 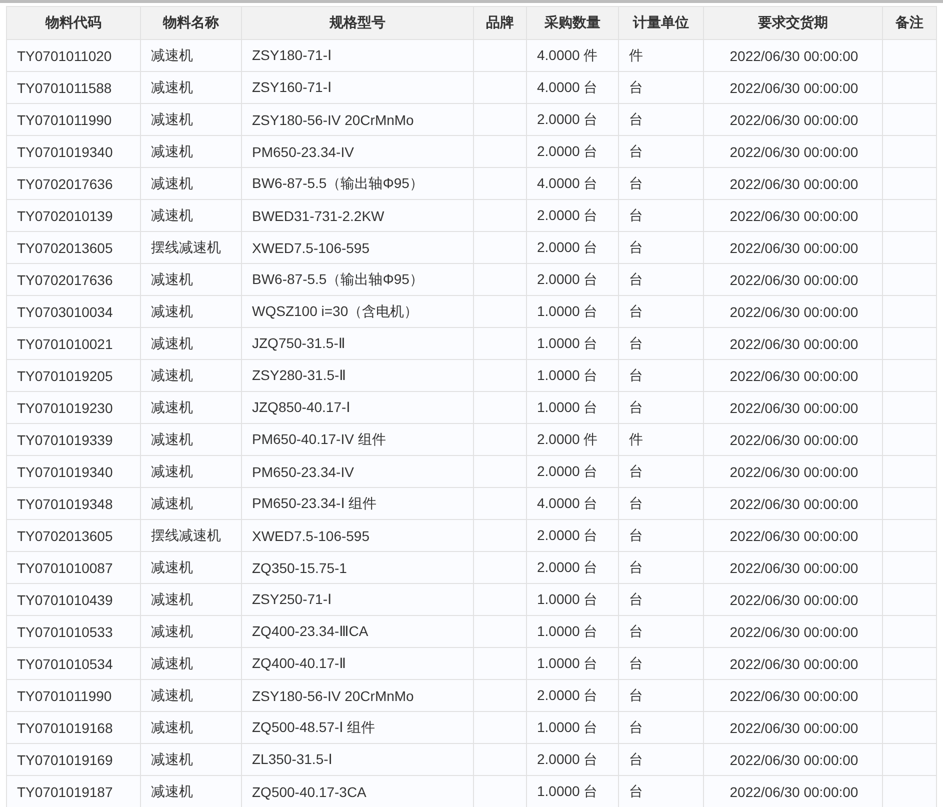 What do you see at coordinates (73, 440) in the screenshot?
I see `table-cell: TY0701019339` at bounding box center [73, 440].